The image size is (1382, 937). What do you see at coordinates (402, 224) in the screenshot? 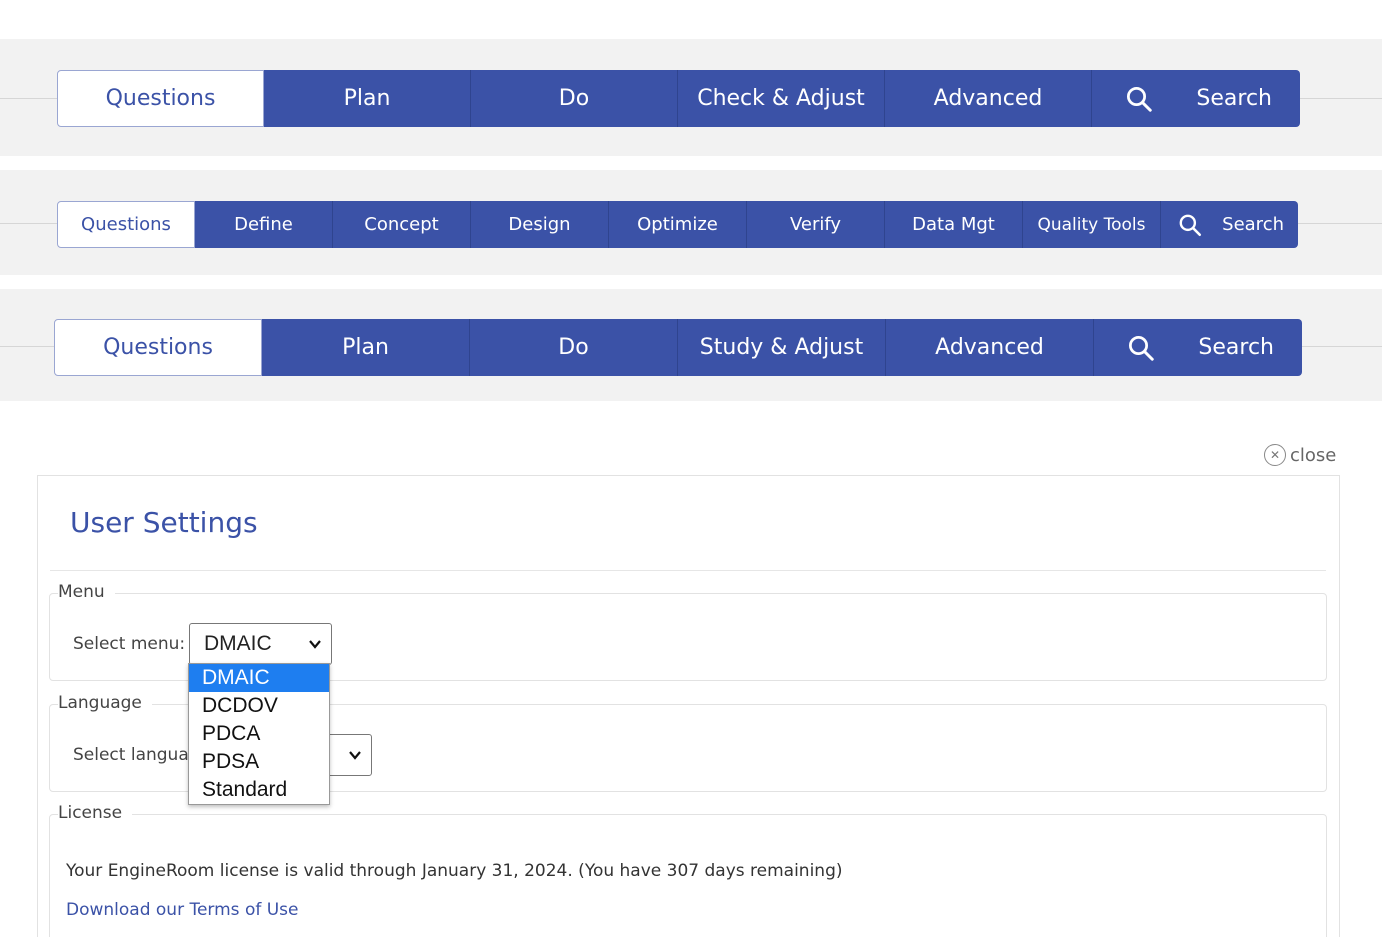
I see `tab-concept: Concept` at bounding box center [402, 224].